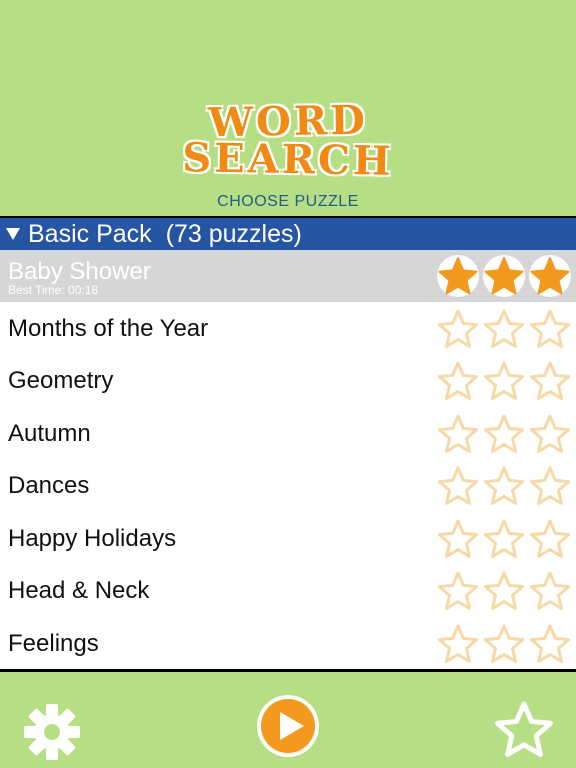 The width and height of the screenshot is (576, 768). Describe the element at coordinates (288, 276) in the screenshot. I see `puzzle-row: Baby Shower Best Time: 00:18` at that location.